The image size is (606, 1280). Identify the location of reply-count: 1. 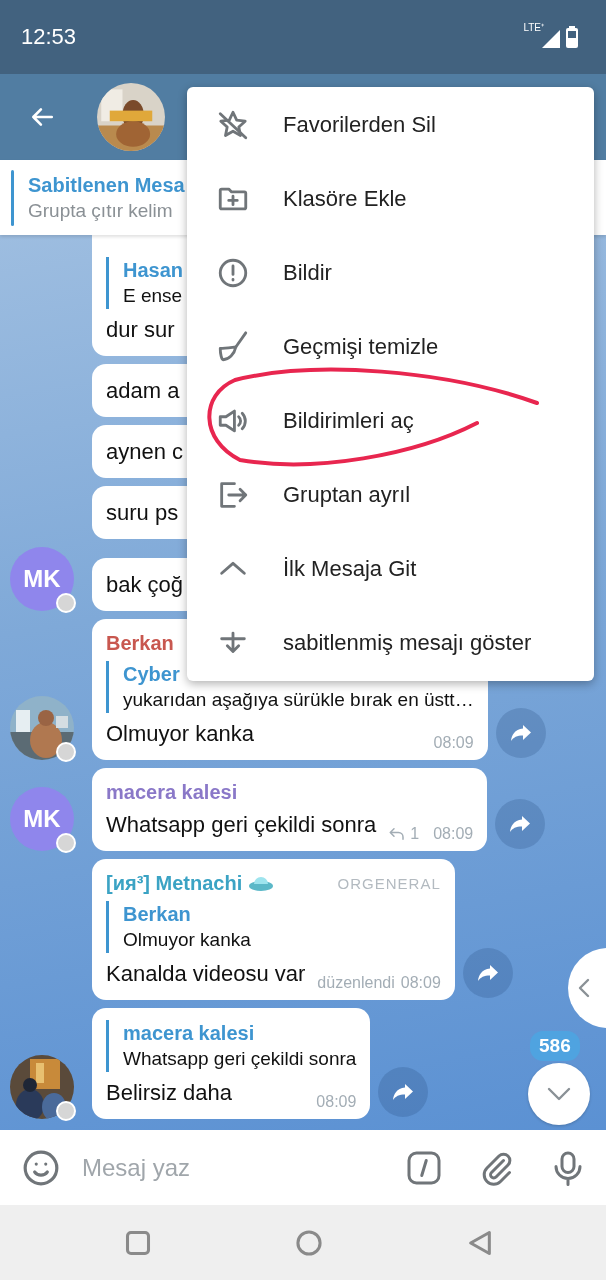
(415, 834).